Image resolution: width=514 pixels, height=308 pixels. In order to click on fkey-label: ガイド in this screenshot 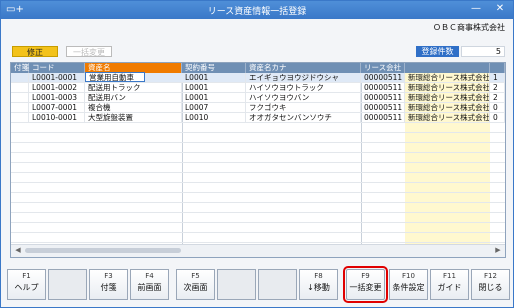, I will do `click(449, 287)`.